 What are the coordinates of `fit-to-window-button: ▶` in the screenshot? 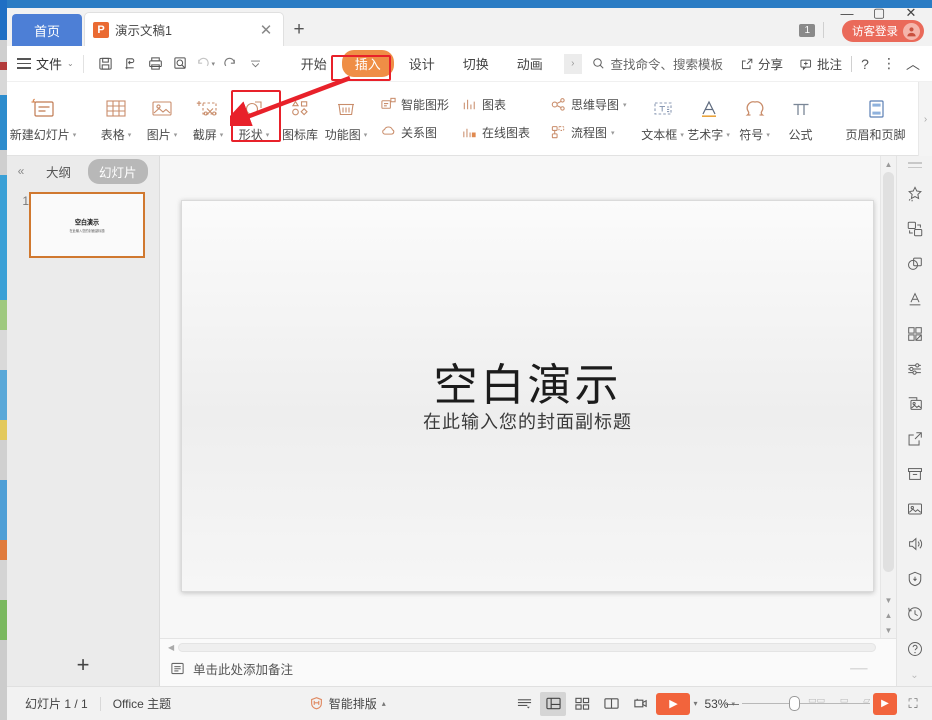 It's located at (885, 703).